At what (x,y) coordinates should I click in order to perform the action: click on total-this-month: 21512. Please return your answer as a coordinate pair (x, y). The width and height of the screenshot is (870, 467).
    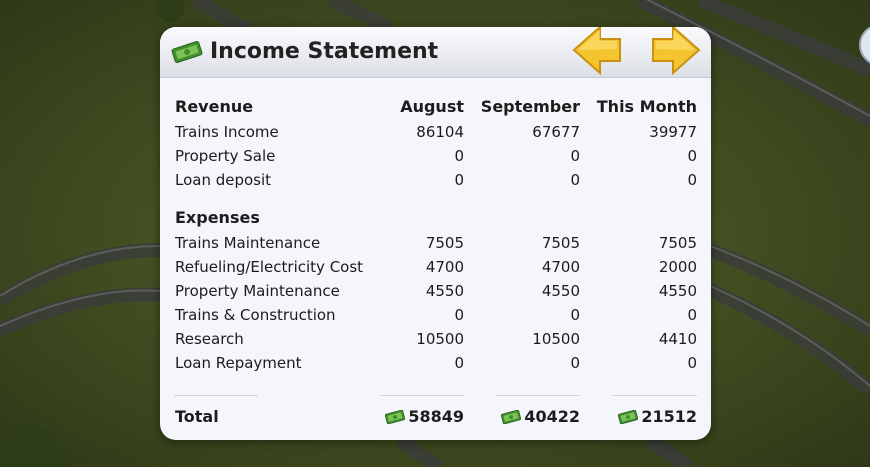
    Looking at the image, I should click on (657, 417).